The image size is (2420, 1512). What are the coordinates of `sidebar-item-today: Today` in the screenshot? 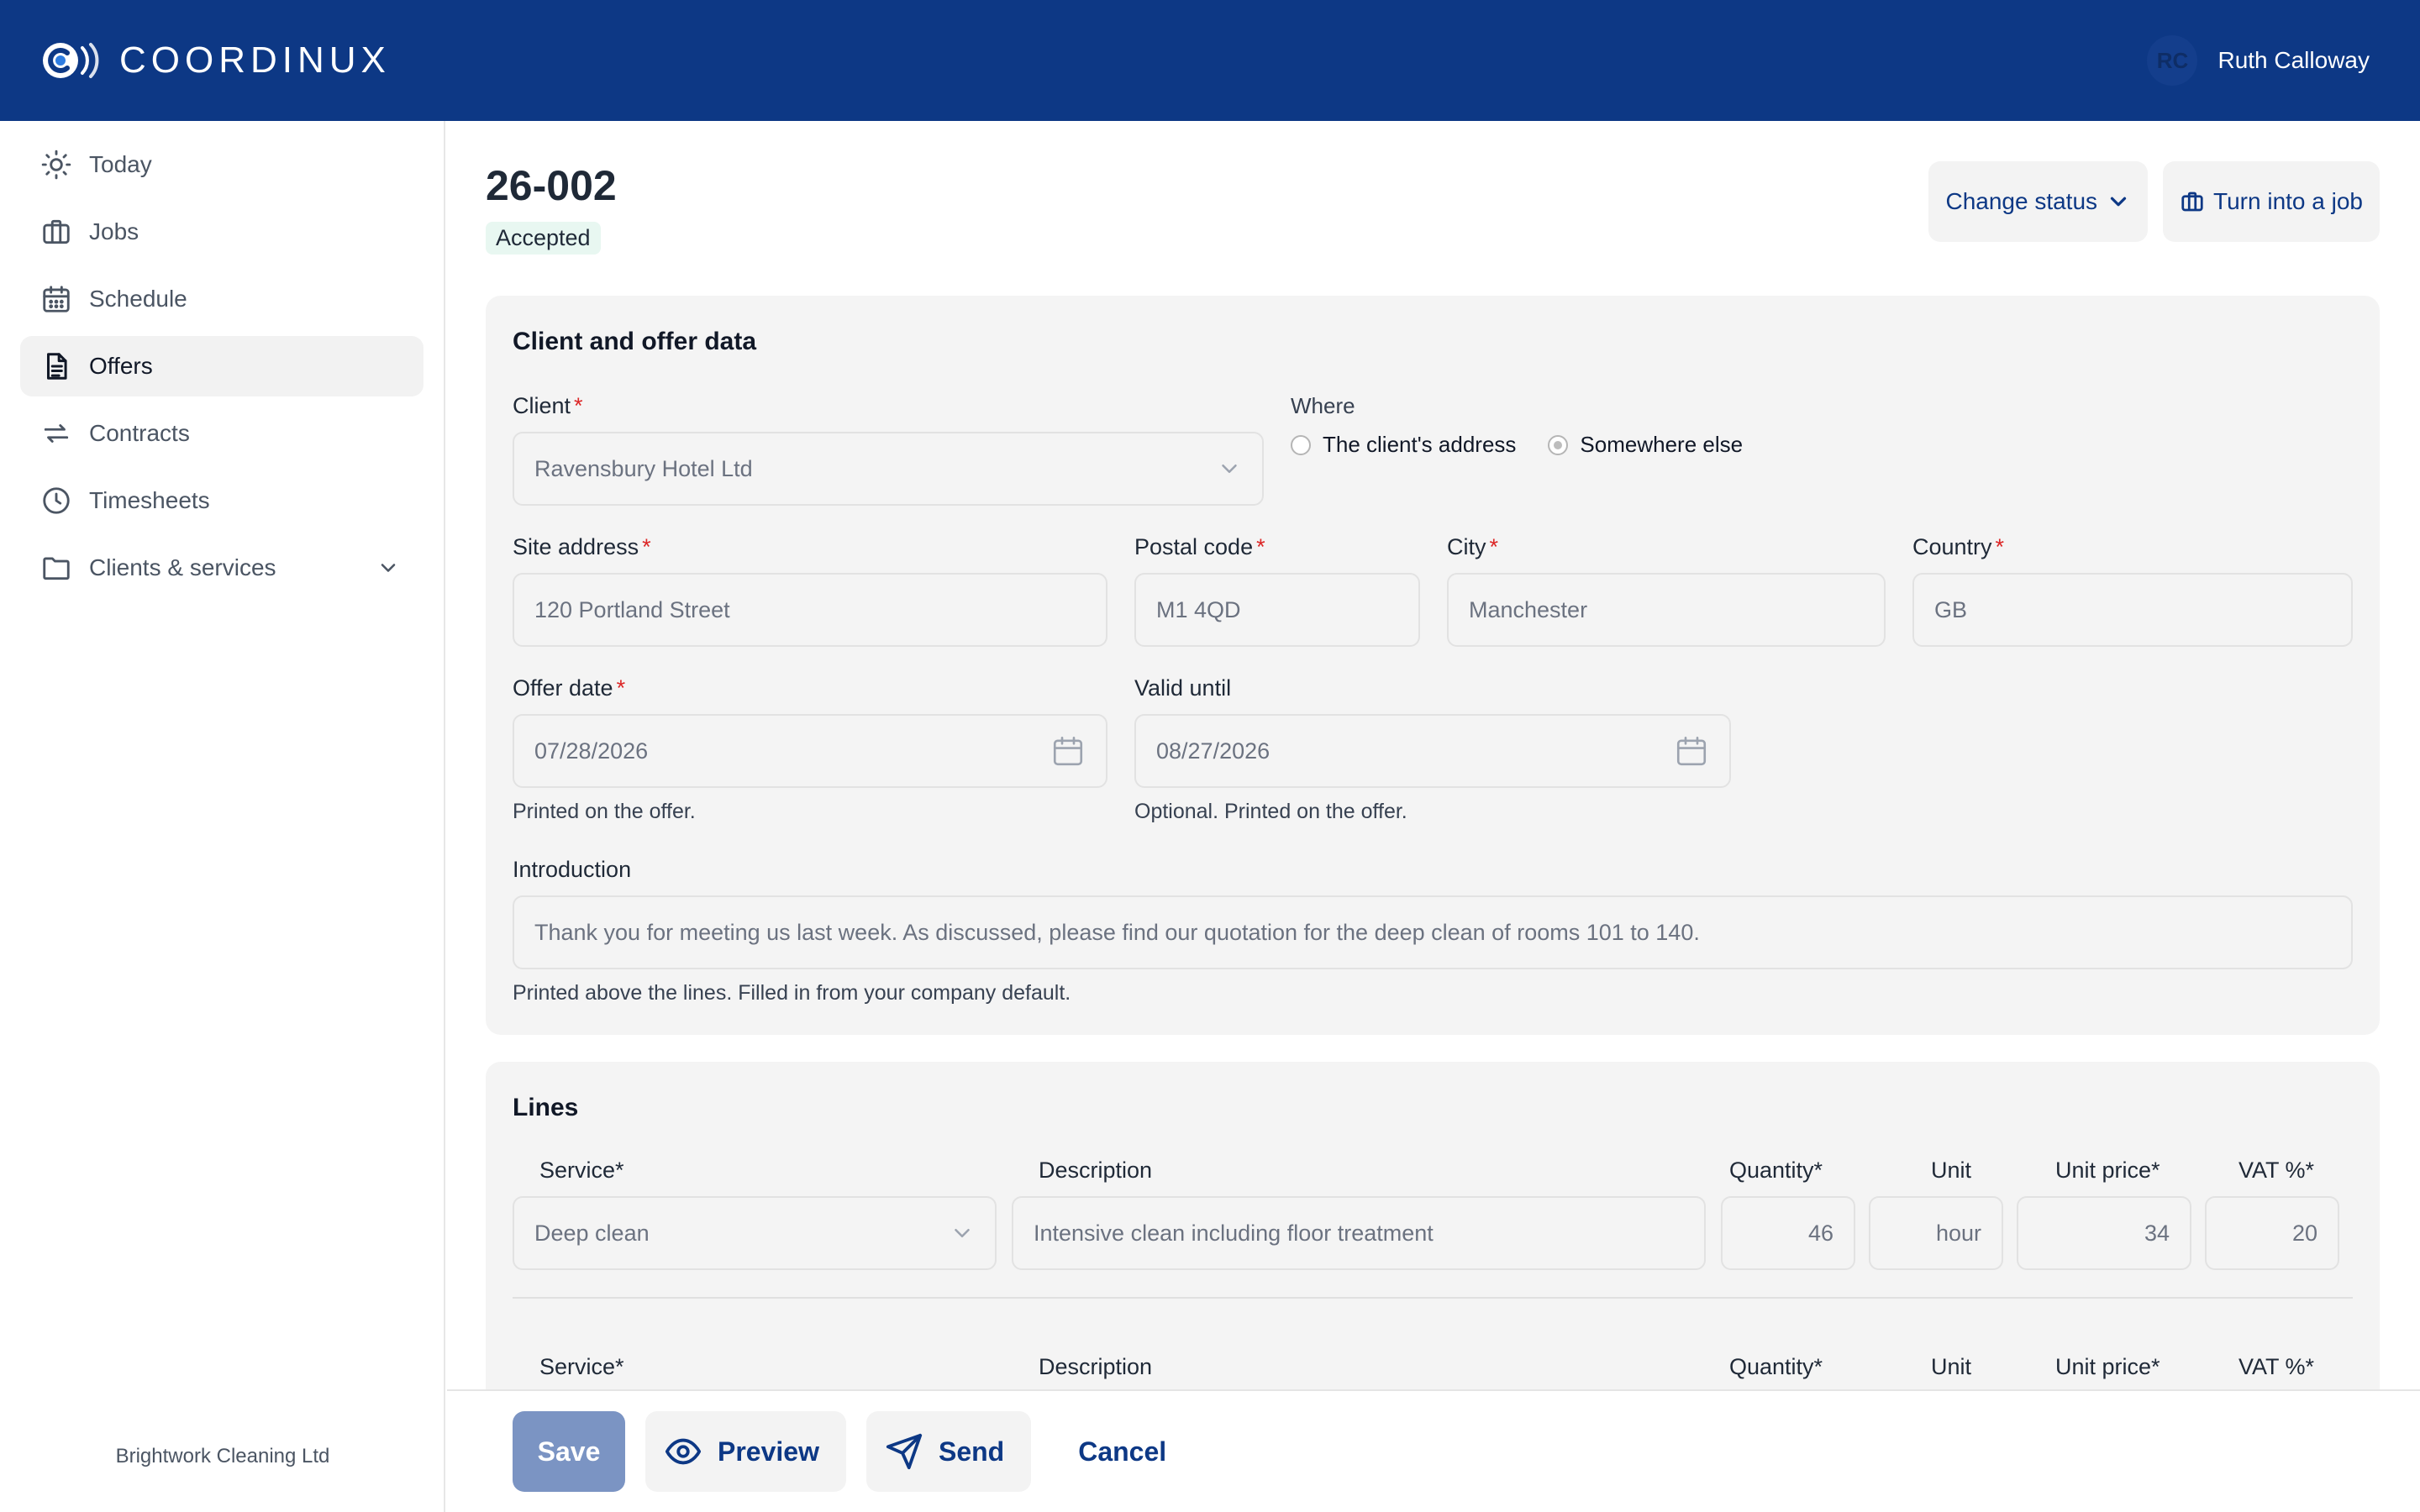 It's located at (222, 164).